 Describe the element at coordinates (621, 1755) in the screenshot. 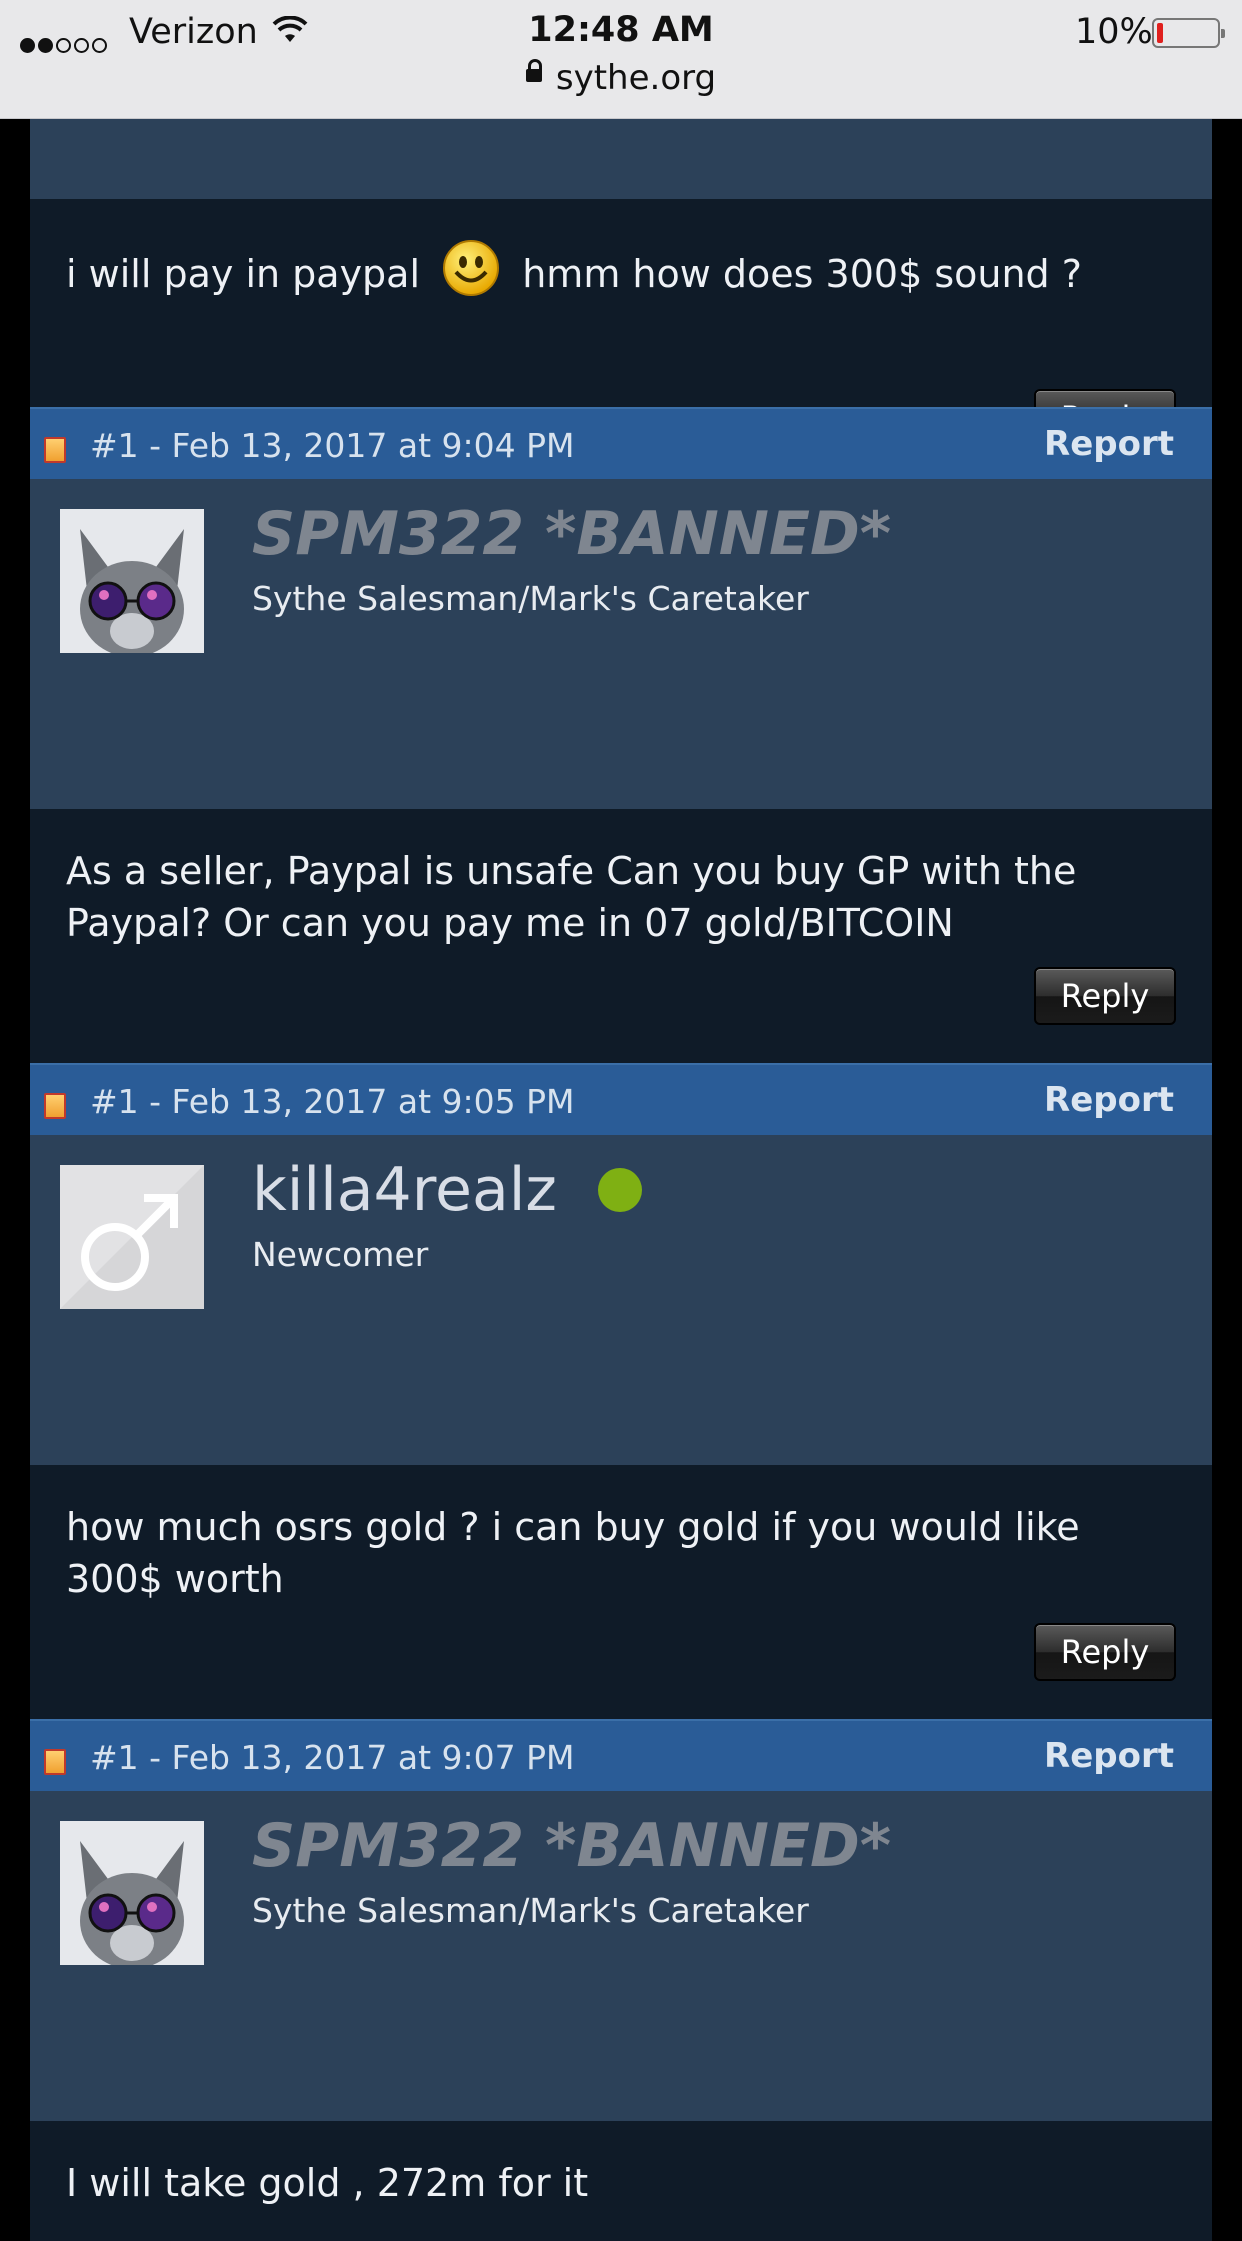

I see `post-header: #1 - Feb 13, 2017 at 9:07 PM Report` at that location.